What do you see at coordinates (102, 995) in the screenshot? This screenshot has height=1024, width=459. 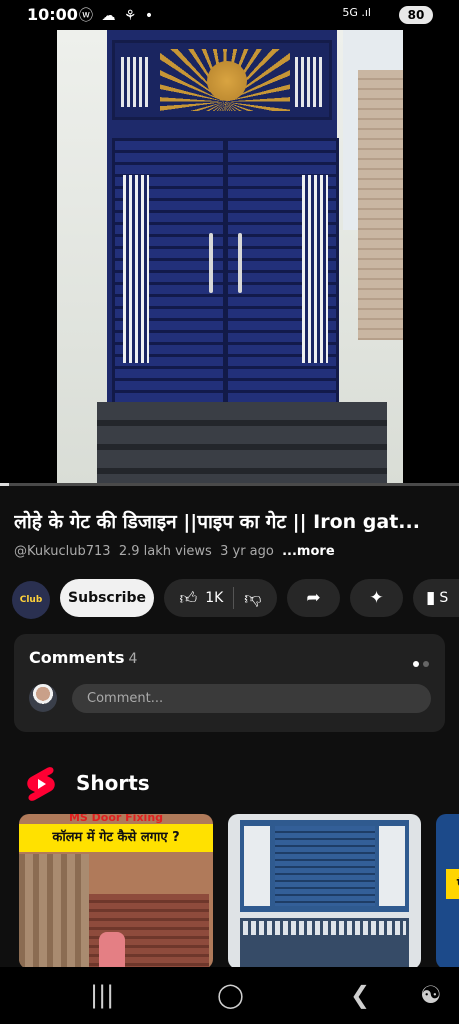 I see `recents-icon: |||` at bounding box center [102, 995].